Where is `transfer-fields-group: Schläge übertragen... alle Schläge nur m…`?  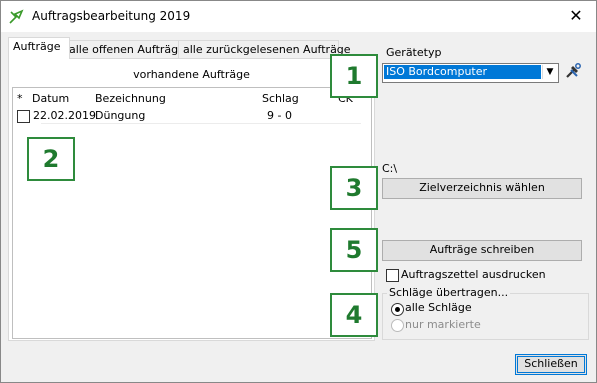
transfer-fields-group: Schläge übertragen... alle Schläge nur m… is located at coordinates (485, 313).